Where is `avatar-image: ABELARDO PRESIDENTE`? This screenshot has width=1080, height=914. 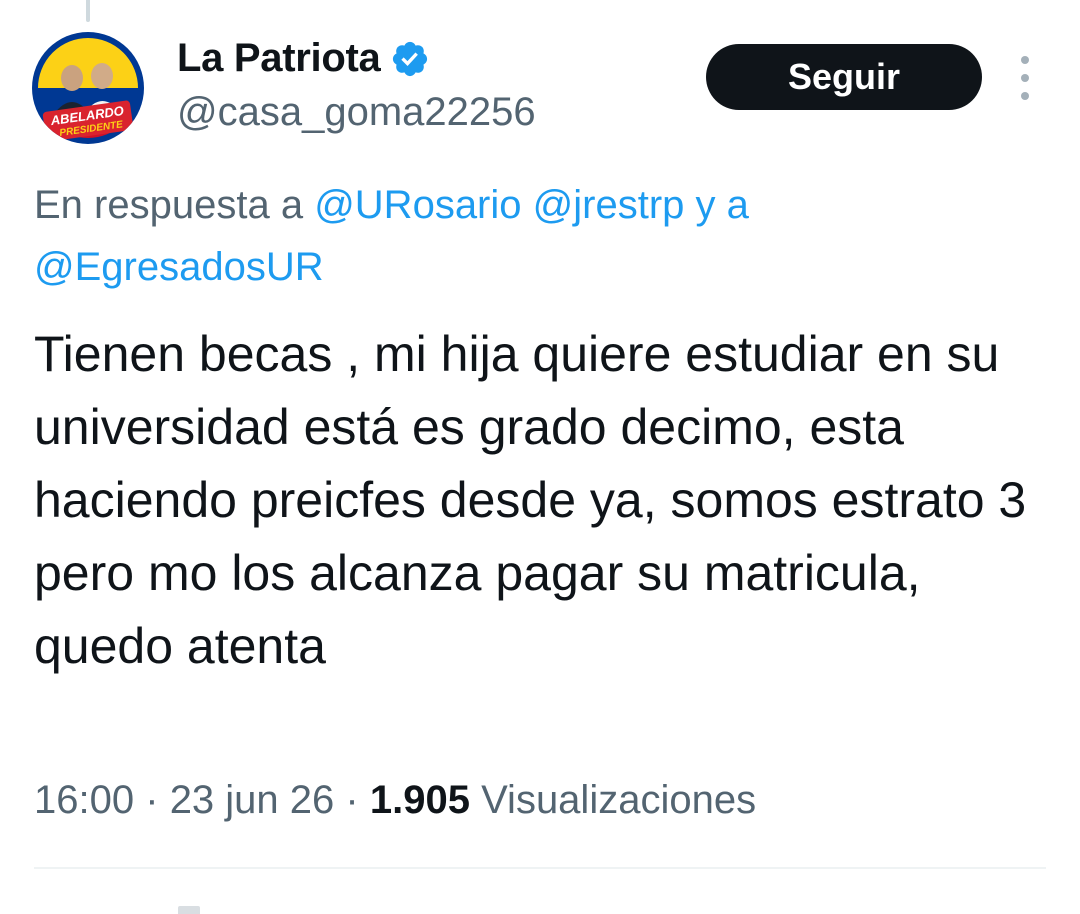
avatar-image: ABELARDO PRESIDENTE is located at coordinates (88, 88).